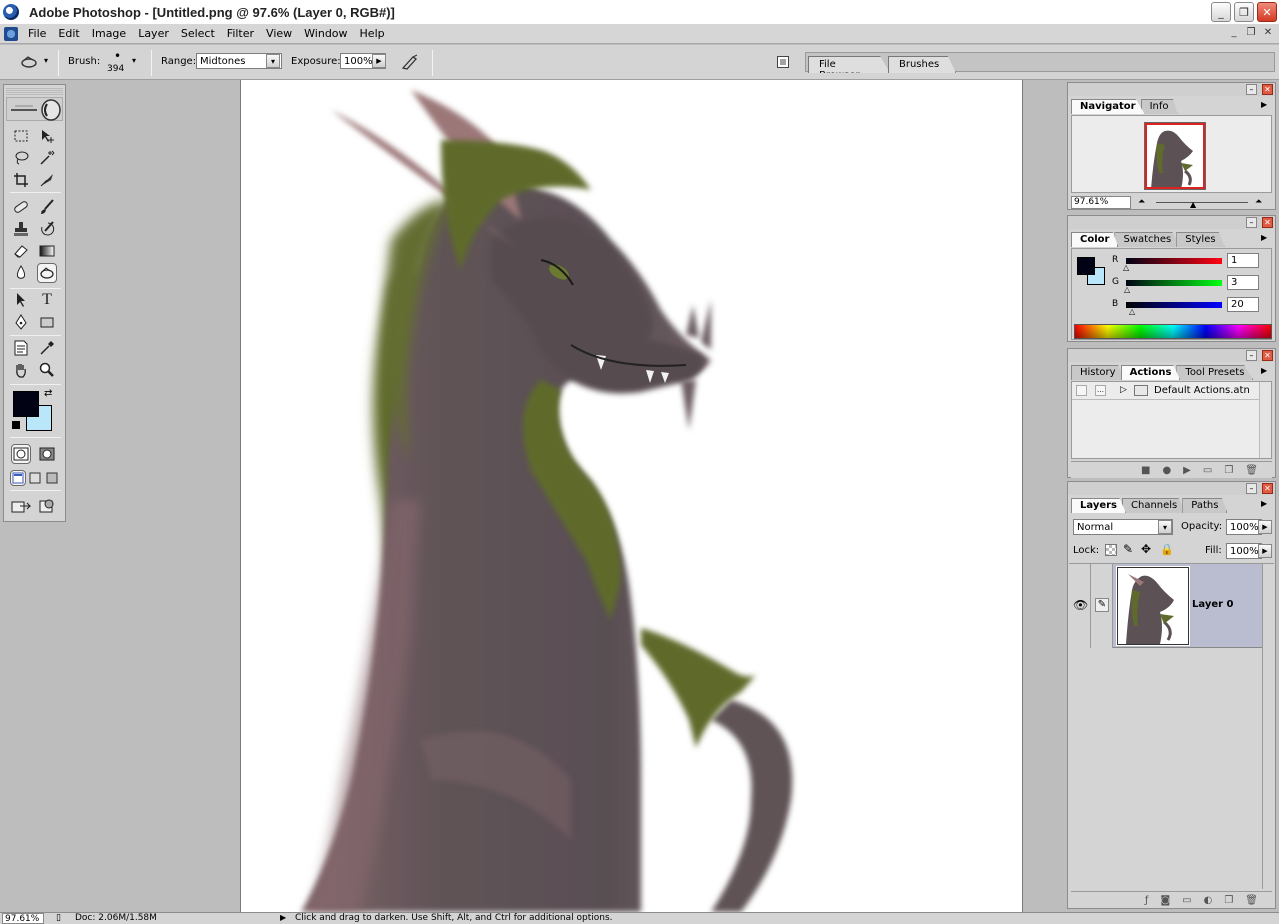 The height and width of the screenshot is (924, 1279). Describe the element at coordinates (1208, 900) in the screenshot. I see `adjustment-layer-icon: ◐` at that location.